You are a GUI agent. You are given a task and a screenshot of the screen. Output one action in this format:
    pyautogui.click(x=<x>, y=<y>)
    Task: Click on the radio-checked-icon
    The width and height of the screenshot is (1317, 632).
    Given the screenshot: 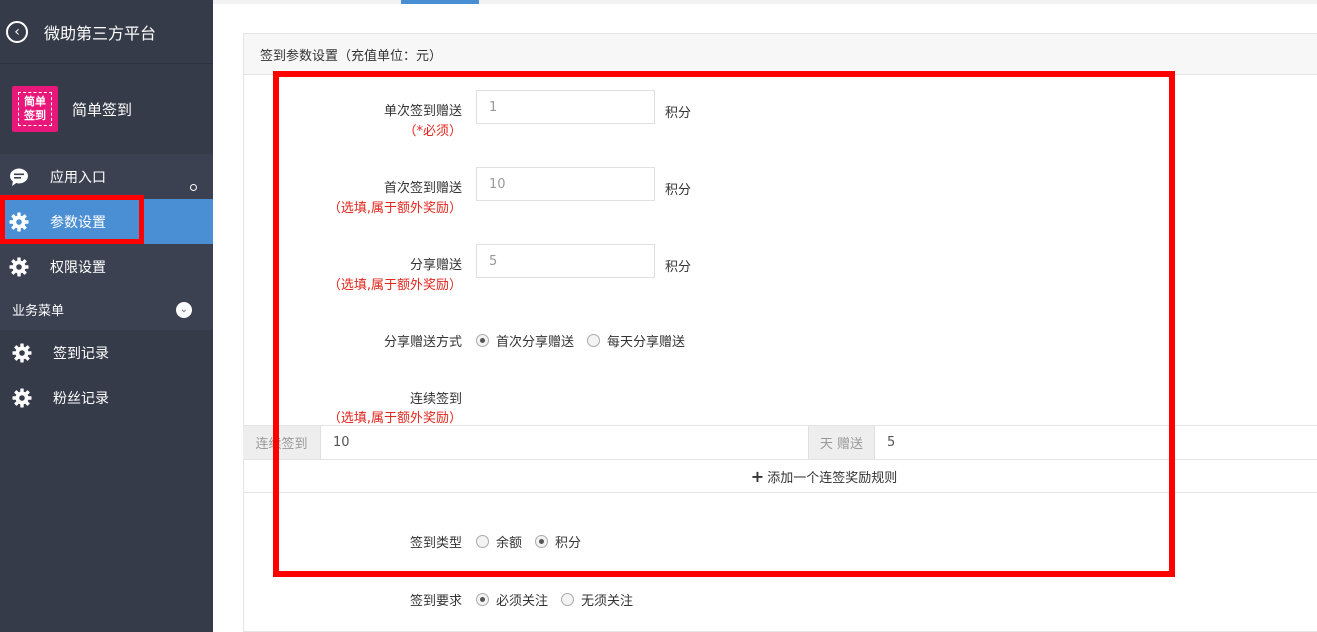 What is the action you would take?
    pyautogui.click(x=482, y=599)
    